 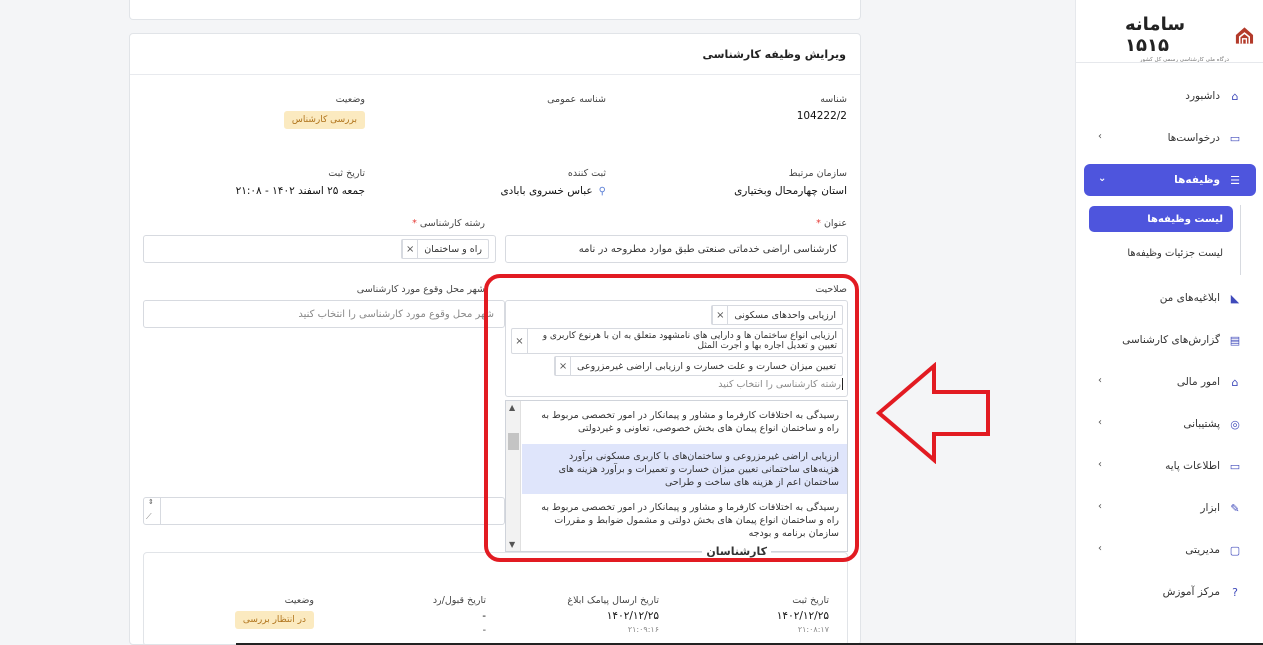 I want to click on chevron-down-icon: ⌄, so click(x=1102, y=178).